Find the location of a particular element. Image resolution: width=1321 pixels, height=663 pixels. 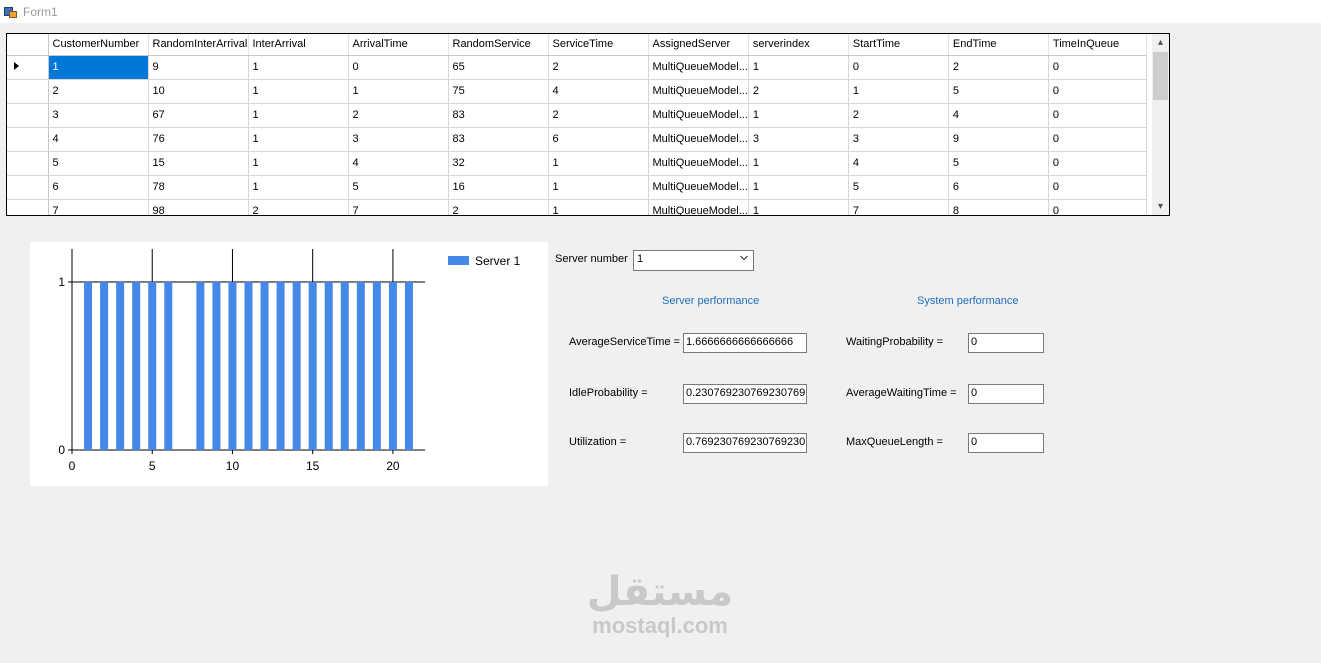

table-cell: 78 is located at coordinates (198, 187).